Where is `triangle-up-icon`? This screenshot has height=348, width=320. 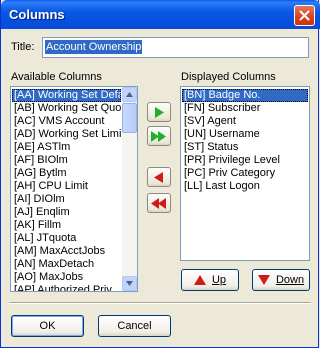
triangle-up-icon is located at coordinates (199, 280).